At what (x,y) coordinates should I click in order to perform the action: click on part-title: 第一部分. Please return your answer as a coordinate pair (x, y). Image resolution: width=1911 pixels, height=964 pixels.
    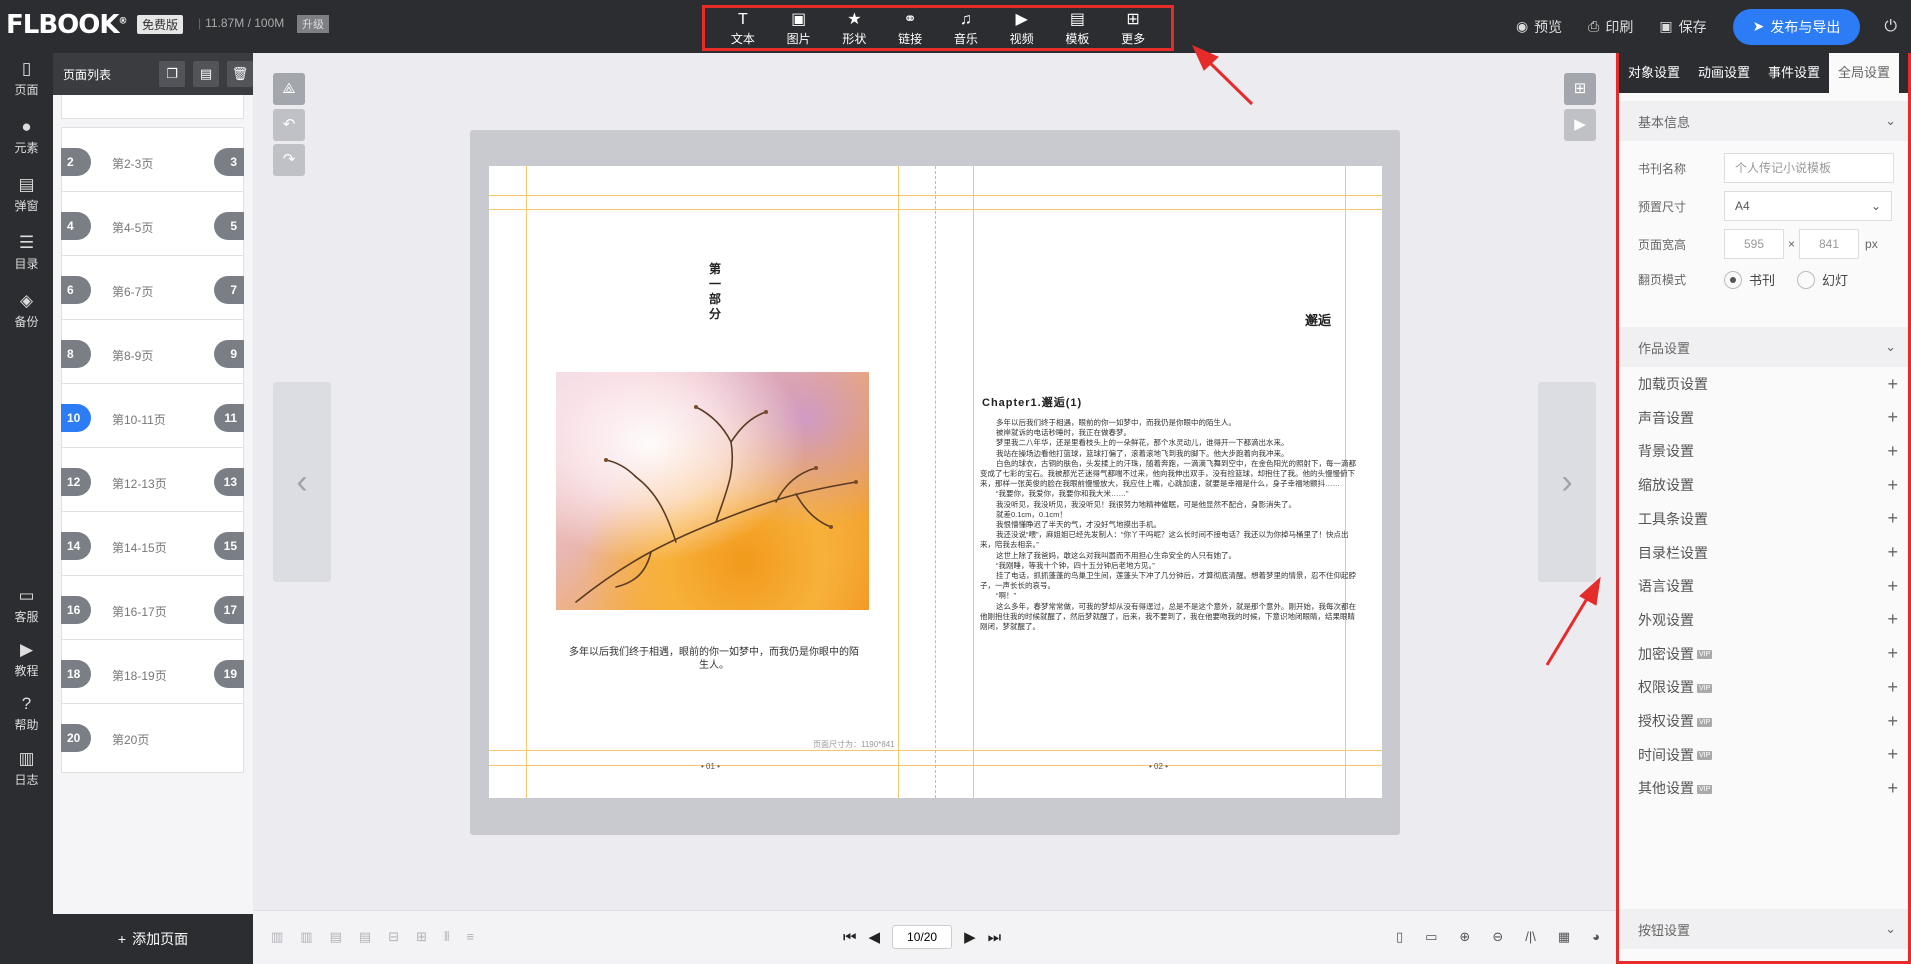
    Looking at the image, I should click on (715, 292).